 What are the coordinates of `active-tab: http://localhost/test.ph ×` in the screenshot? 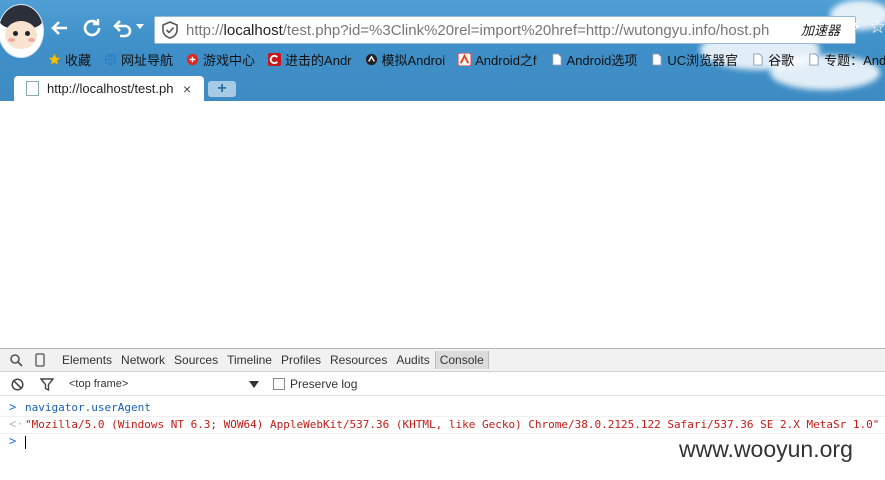 It's located at (109, 88).